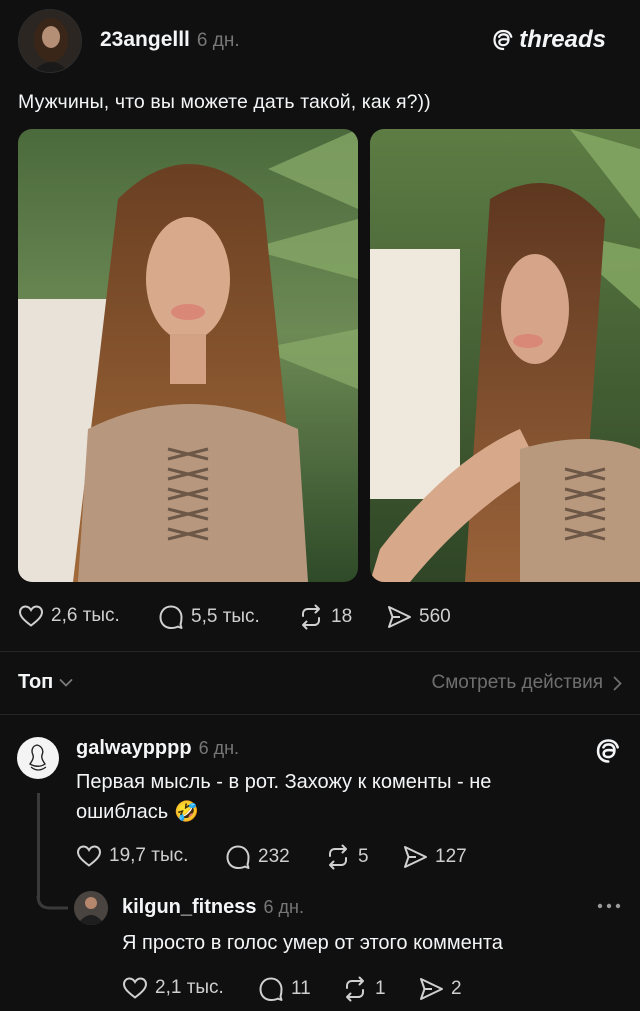  I want to click on more-dots-icon, so click(609, 906).